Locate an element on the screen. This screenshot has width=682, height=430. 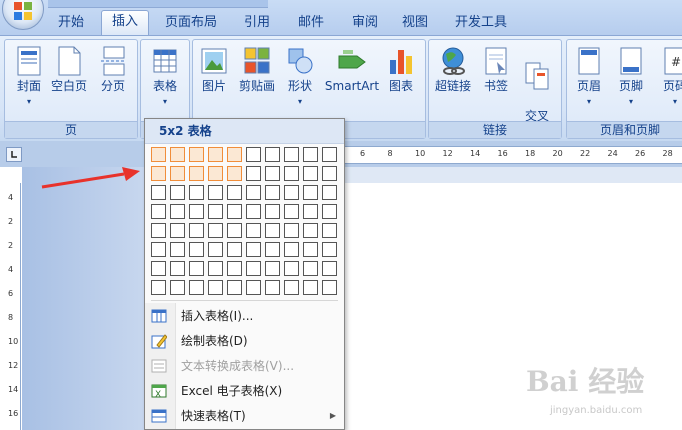
page-break-button: 分页 is located at coordinates (113, 70).